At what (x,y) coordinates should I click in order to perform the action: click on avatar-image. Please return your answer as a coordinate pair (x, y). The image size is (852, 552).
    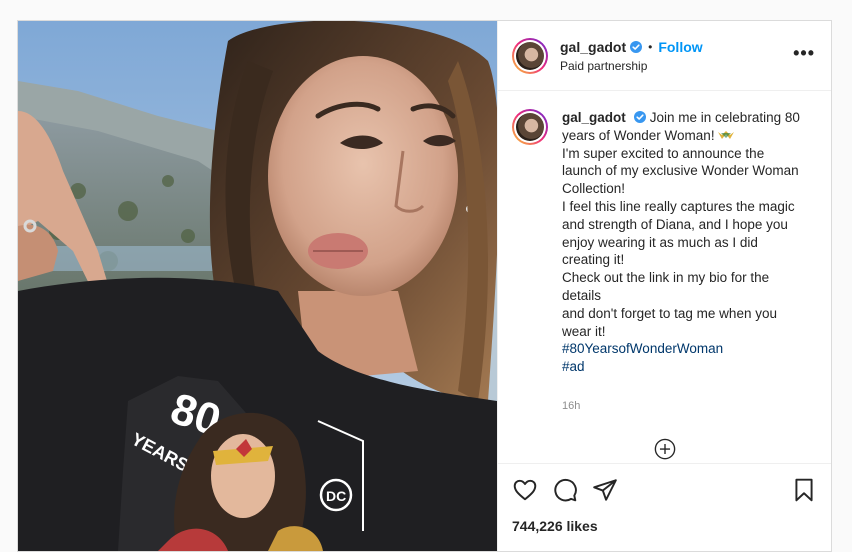
    Looking at the image, I should click on (530, 55).